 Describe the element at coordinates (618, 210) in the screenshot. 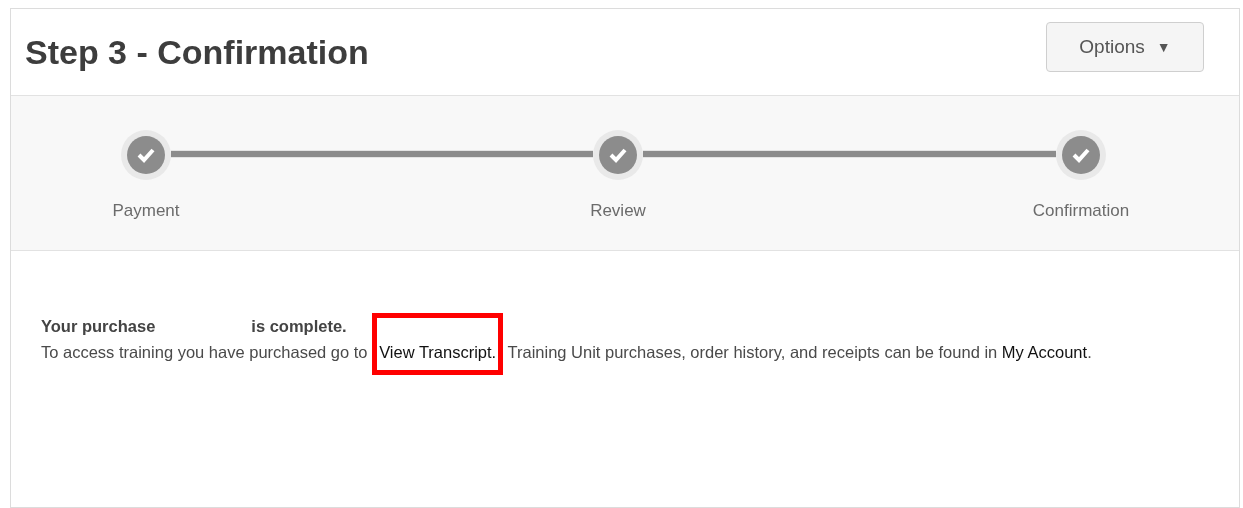

I see `step-label: Review` at that location.